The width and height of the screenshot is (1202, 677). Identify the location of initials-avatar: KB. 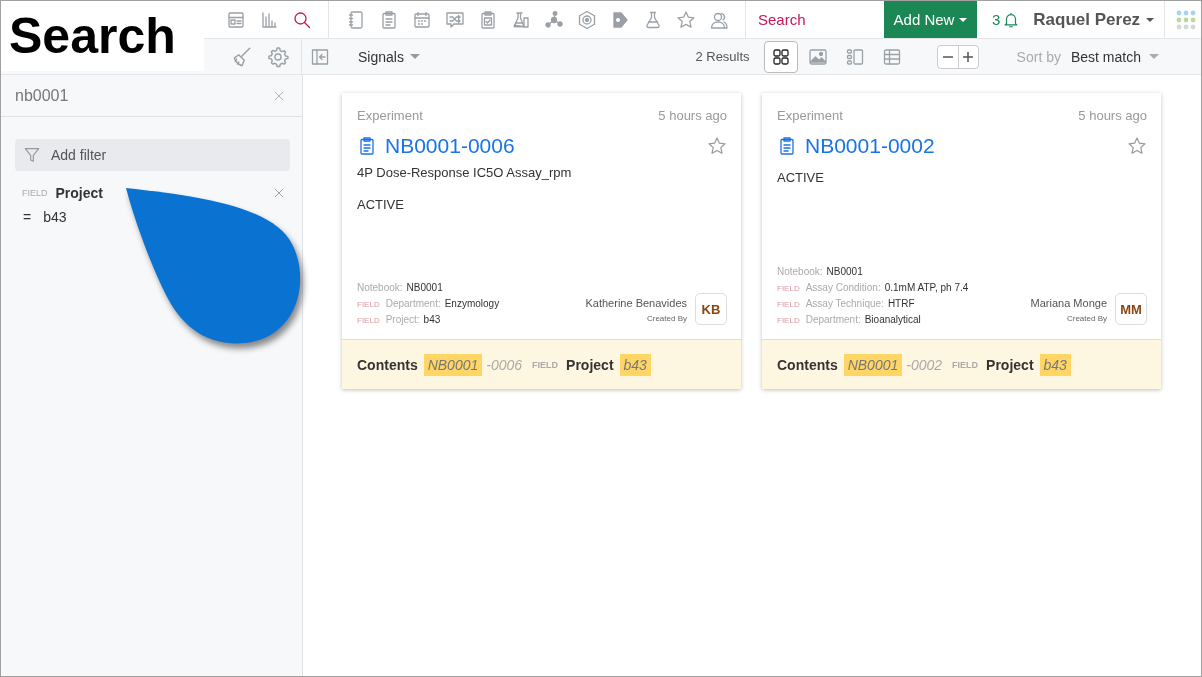
(711, 309).